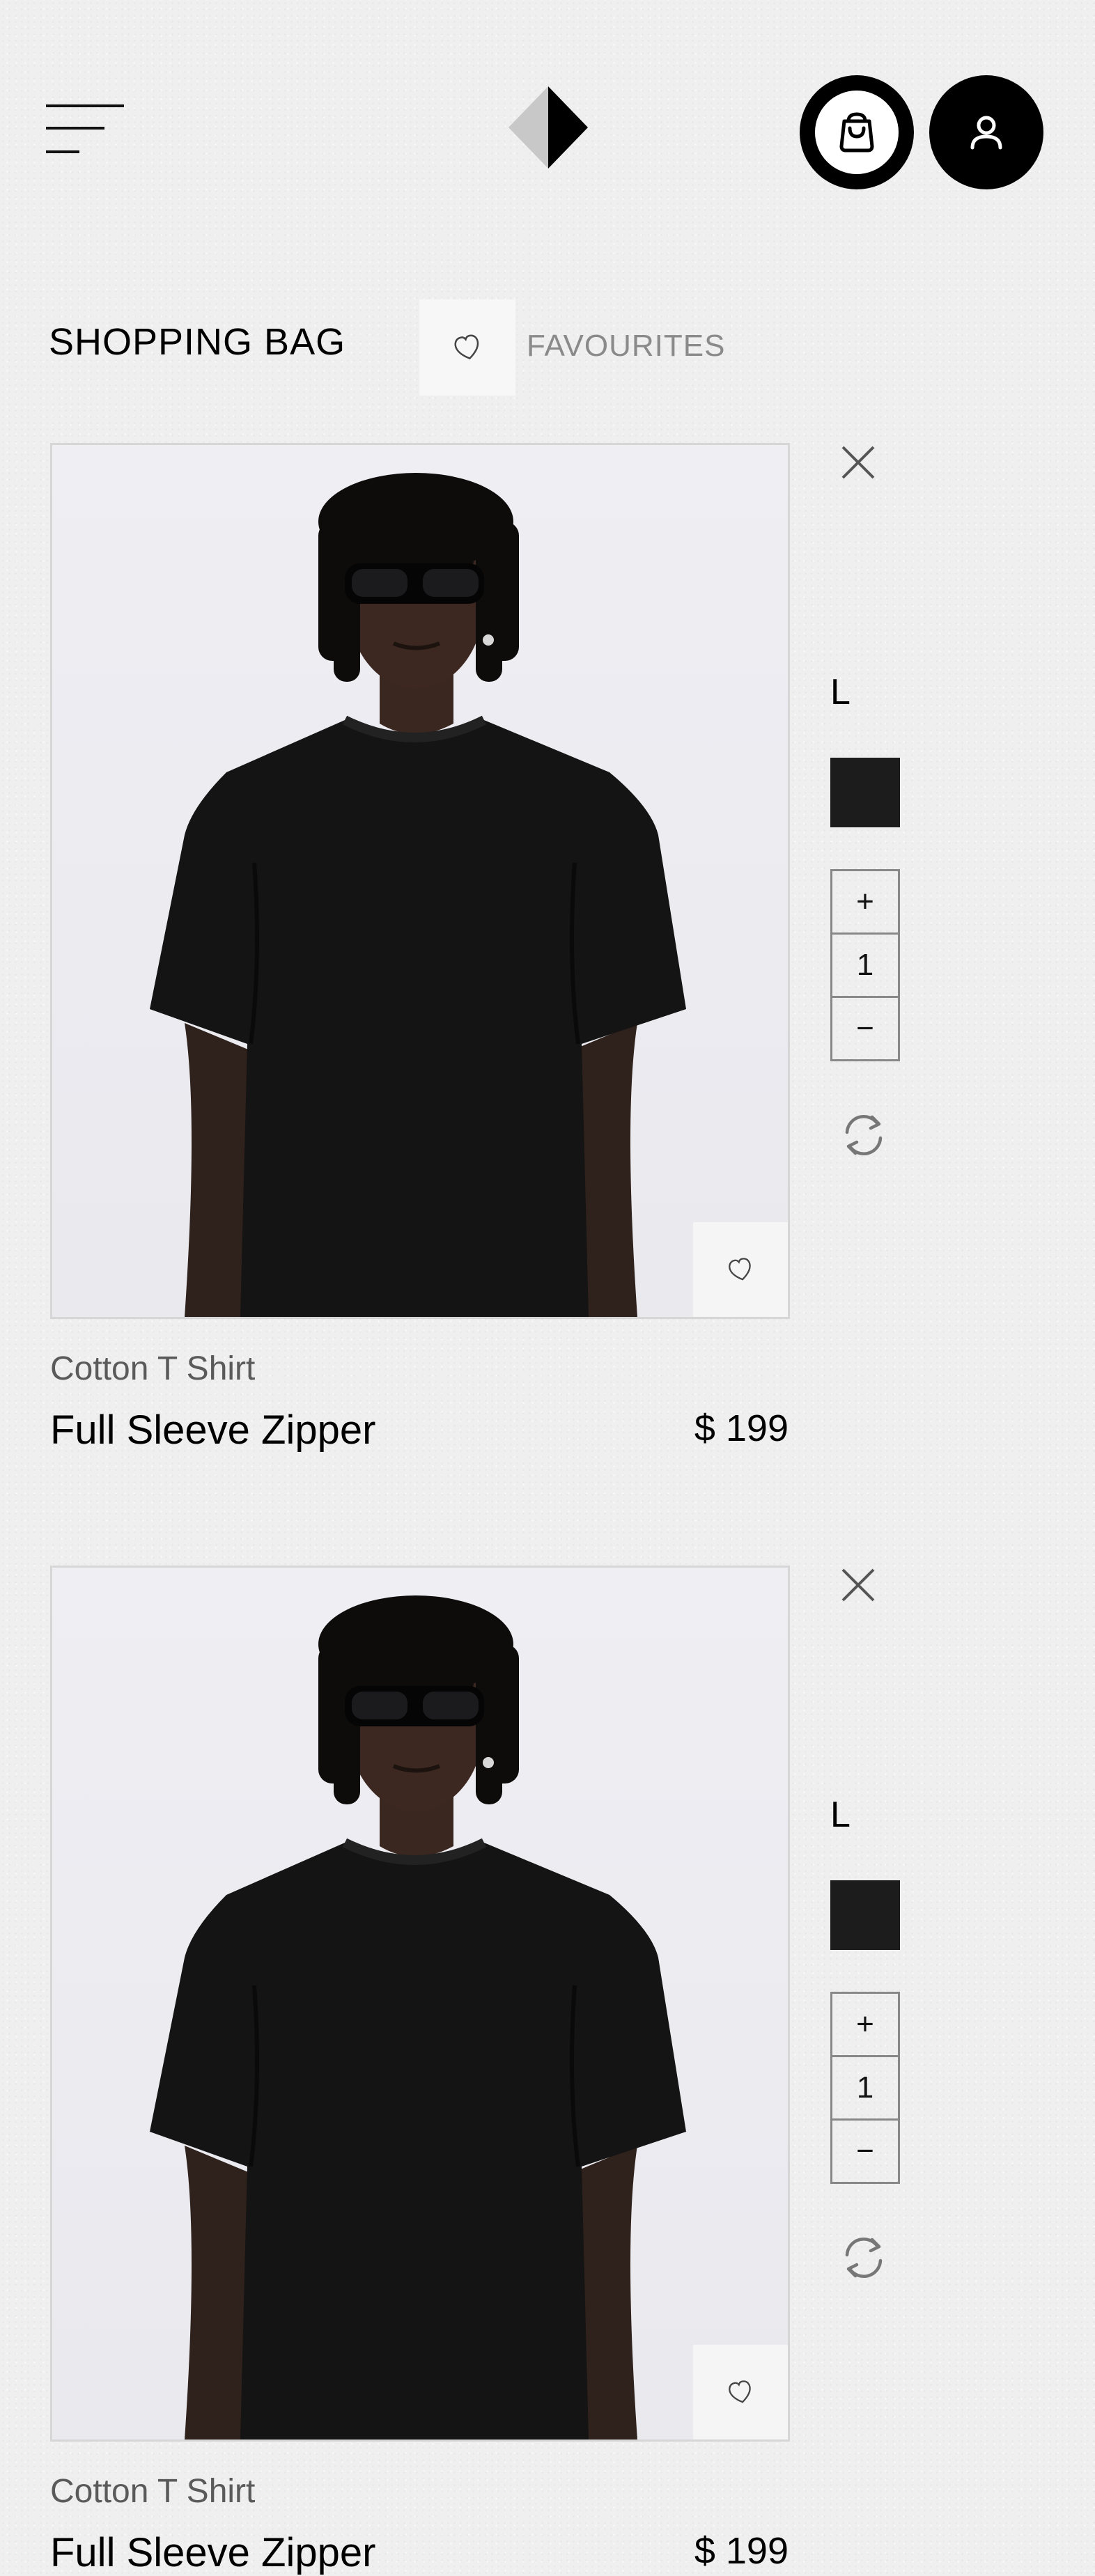  I want to click on hamburger-menu-icon, so click(85, 128).